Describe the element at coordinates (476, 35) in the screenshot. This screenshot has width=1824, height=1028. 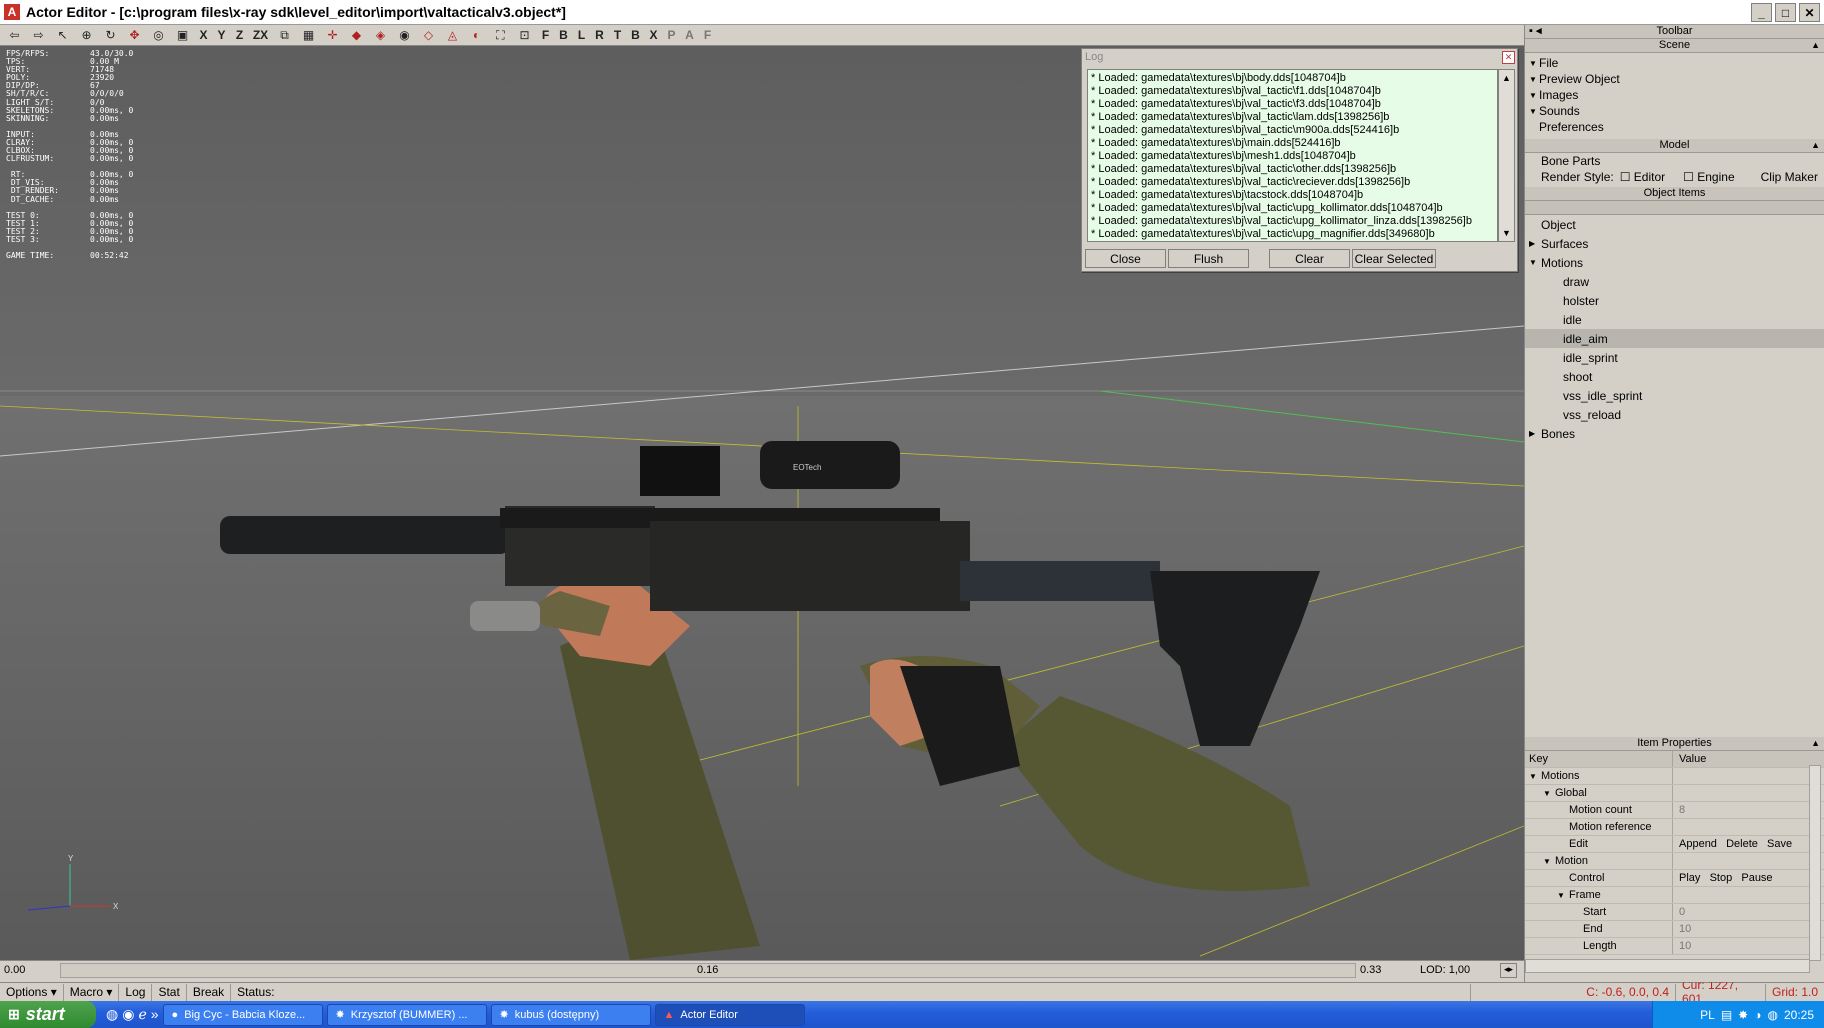
I see `light-icon: ◐` at that location.